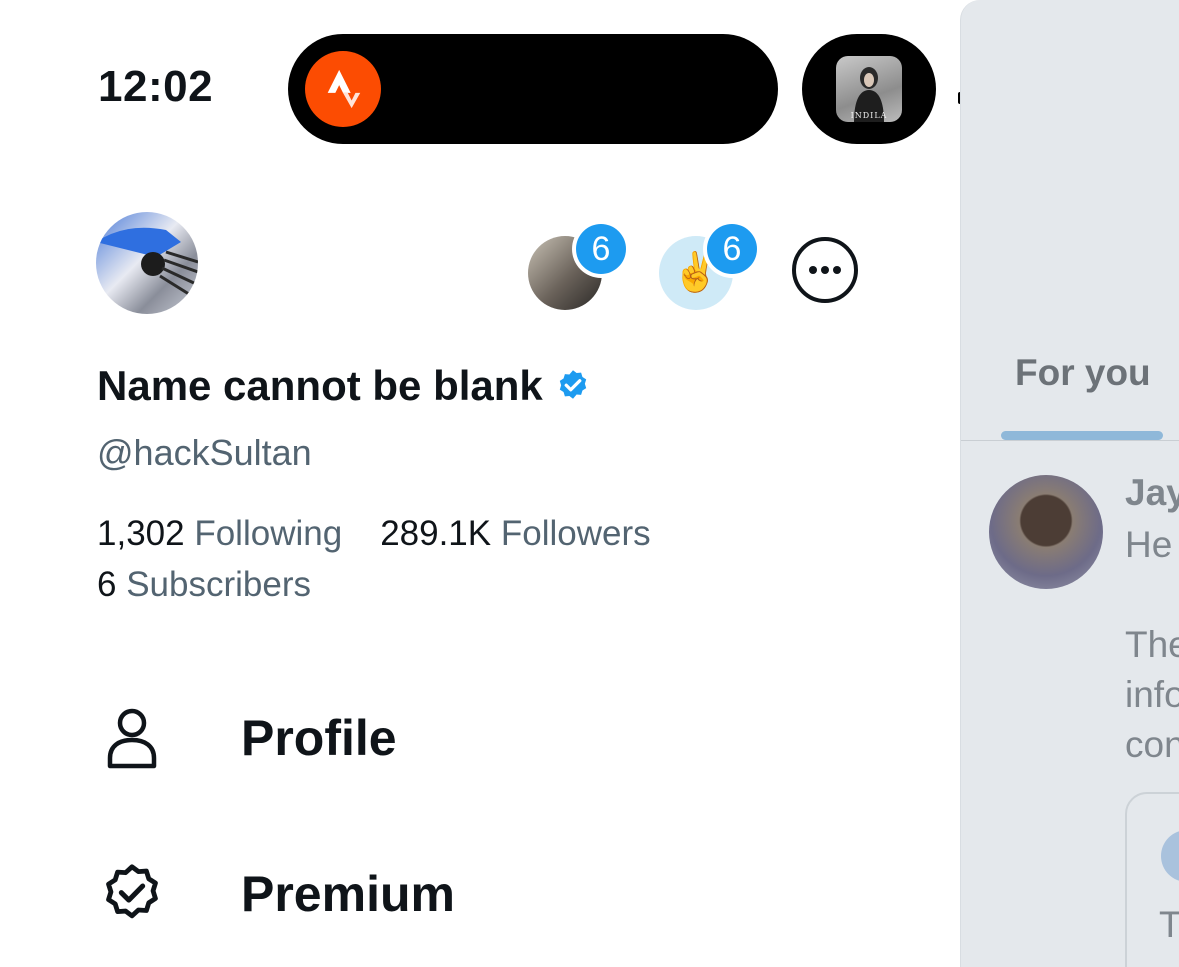 The image size is (1179, 967). Describe the element at coordinates (1152, 694) in the screenshot. I see `post-text-line: info` at that location.